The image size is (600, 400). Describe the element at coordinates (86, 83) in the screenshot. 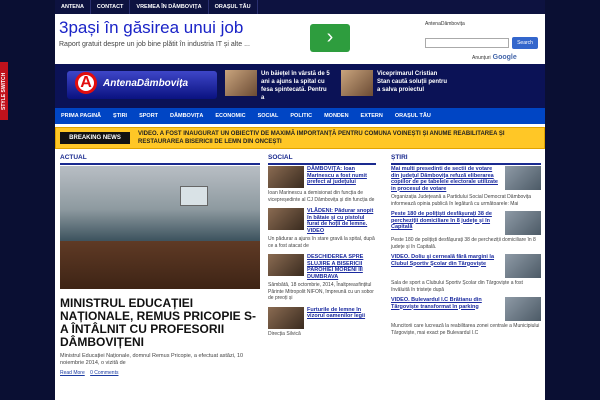

I see `logo-letter-icon: A` at that location.